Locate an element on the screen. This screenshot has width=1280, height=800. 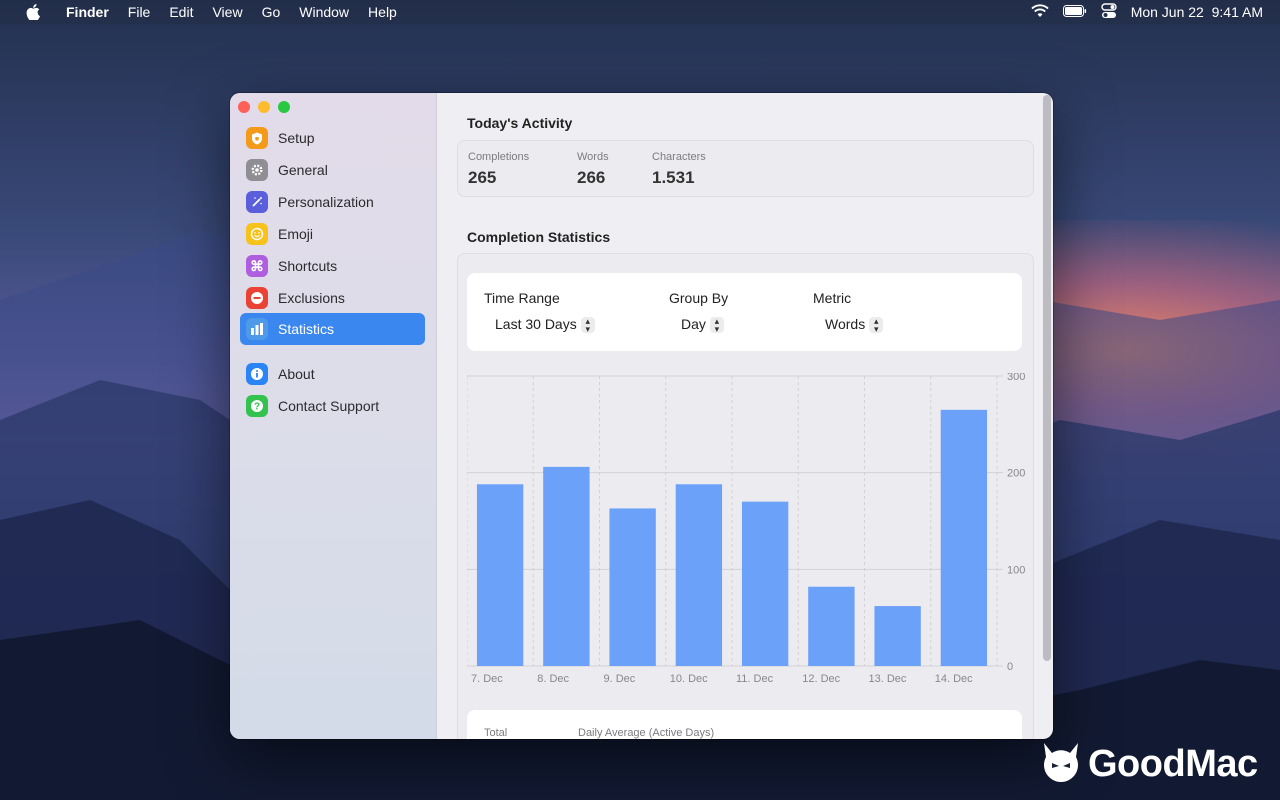
menu-view: View is located at coordinates (227, 12).